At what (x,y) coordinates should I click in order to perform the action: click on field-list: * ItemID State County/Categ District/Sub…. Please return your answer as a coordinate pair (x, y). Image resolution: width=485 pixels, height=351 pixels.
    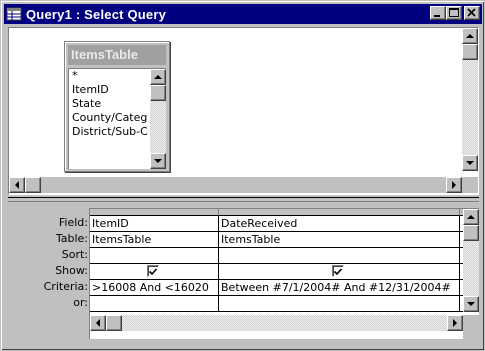
    Looking at the image, I should click on (117, 118).